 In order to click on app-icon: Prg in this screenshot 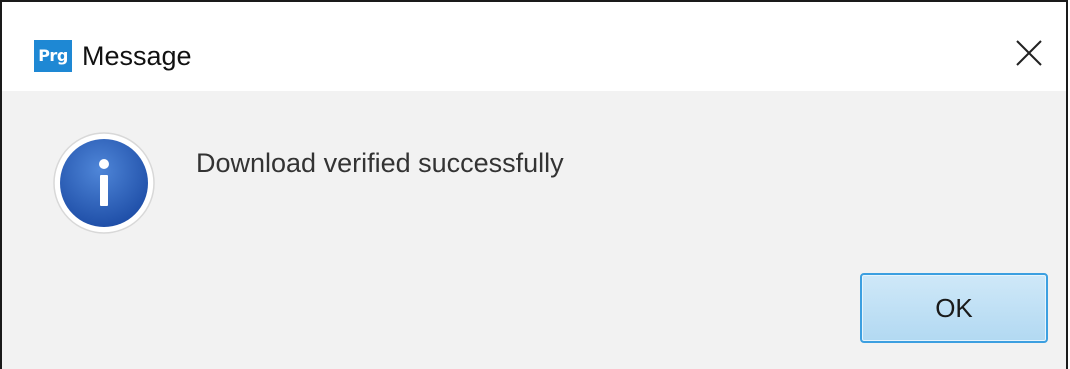, I will do `click(53, 56)`.